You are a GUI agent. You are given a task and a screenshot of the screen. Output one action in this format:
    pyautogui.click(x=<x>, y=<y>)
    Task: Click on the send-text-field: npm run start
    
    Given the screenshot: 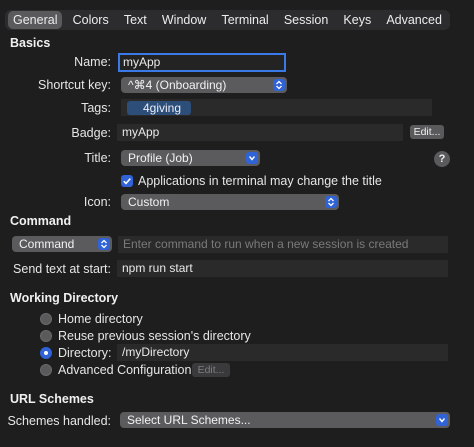 What is the action you would take?
    pyautogui.click(x=282, y=268)
    